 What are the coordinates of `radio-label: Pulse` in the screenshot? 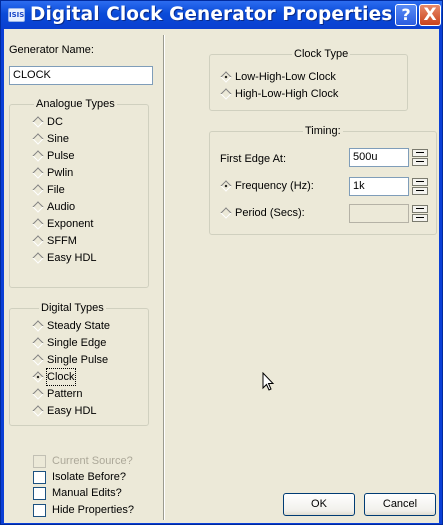 It's located at (61, 156).